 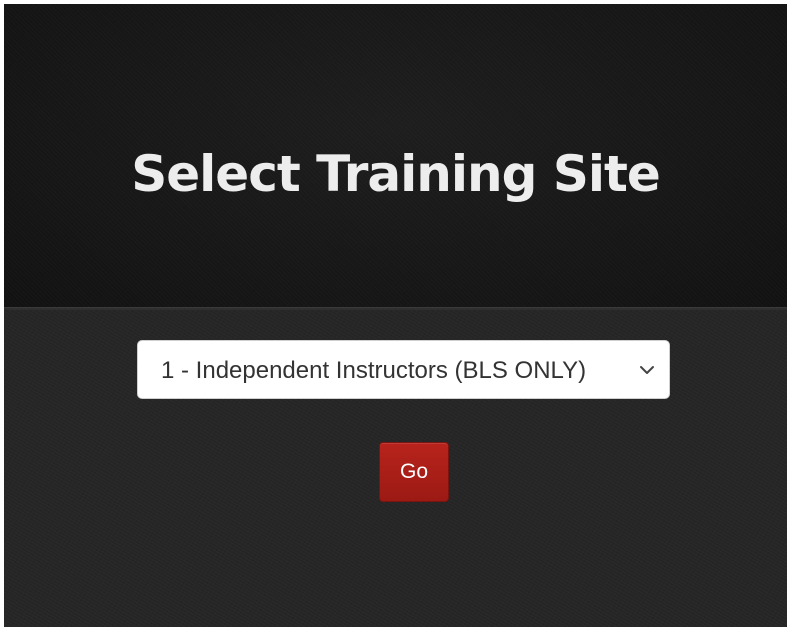 What do you see at coordinates (374, 370) in the screenshot?
I see `selected-site-value: 1 - Independent Instructors (BLS ONLY)` at bounding box center [374, 370].